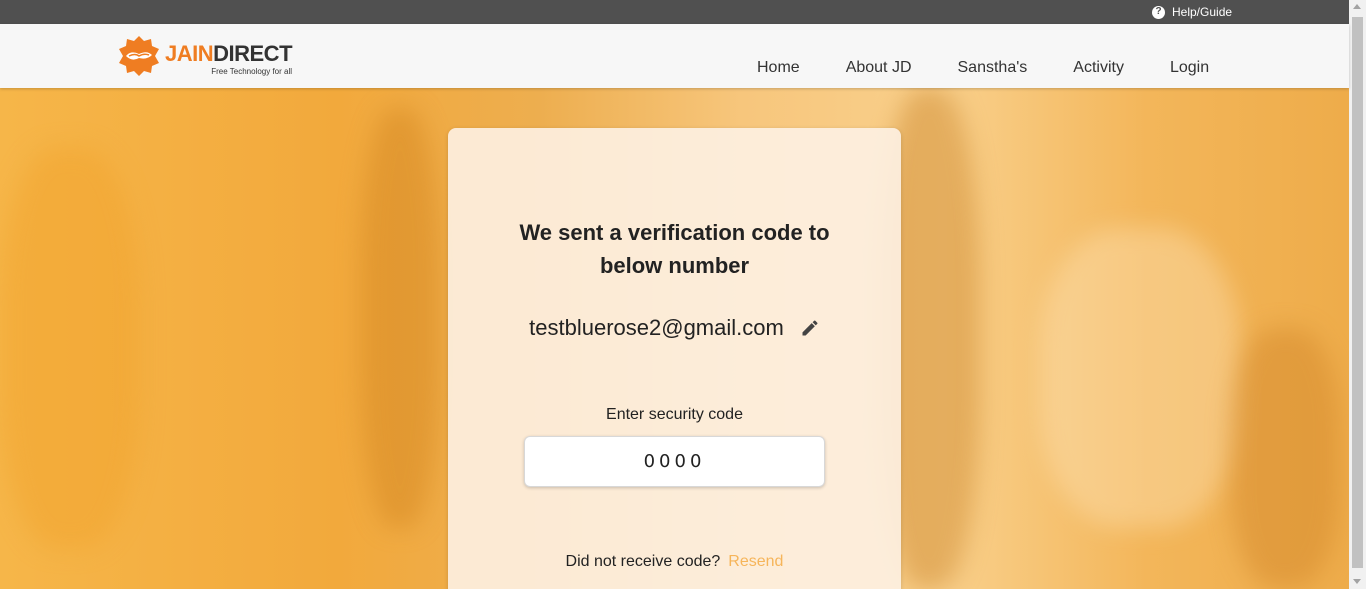 The image size is (1366, 589). What do you see at coordinates (674, 12) in the screenshot?
I see `top-bar: ? Help/Guide` at bounding box center [674, 12].